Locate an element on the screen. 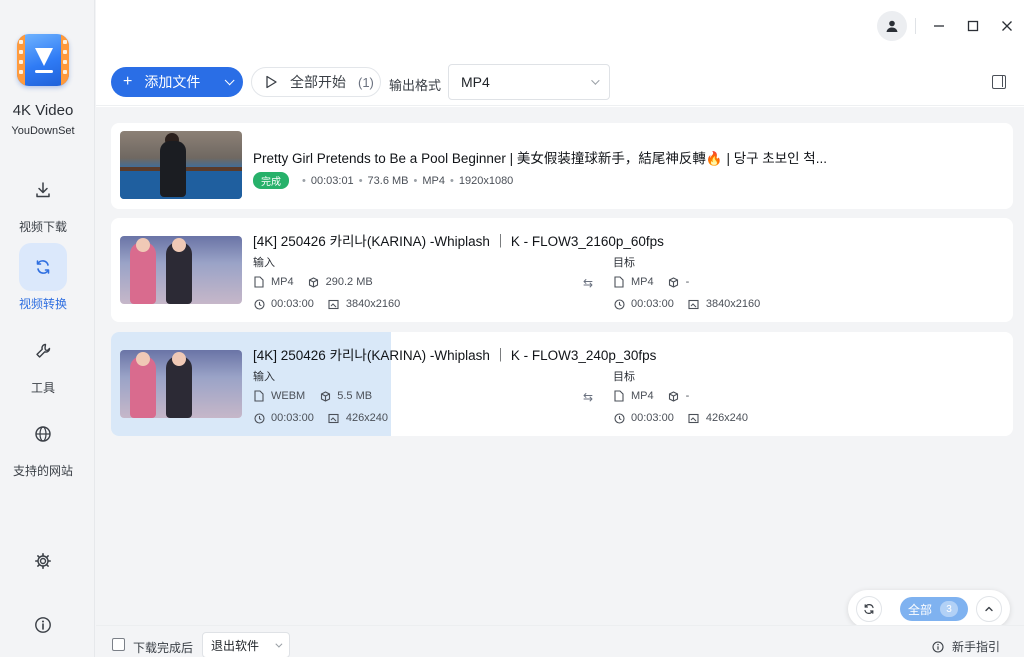  output-format-label: 输出格式 is located at coordinates (415, 85).